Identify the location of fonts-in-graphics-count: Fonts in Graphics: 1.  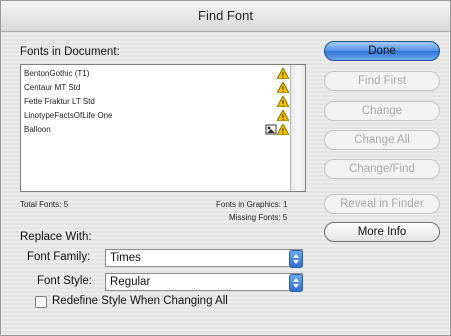
(252, 204).